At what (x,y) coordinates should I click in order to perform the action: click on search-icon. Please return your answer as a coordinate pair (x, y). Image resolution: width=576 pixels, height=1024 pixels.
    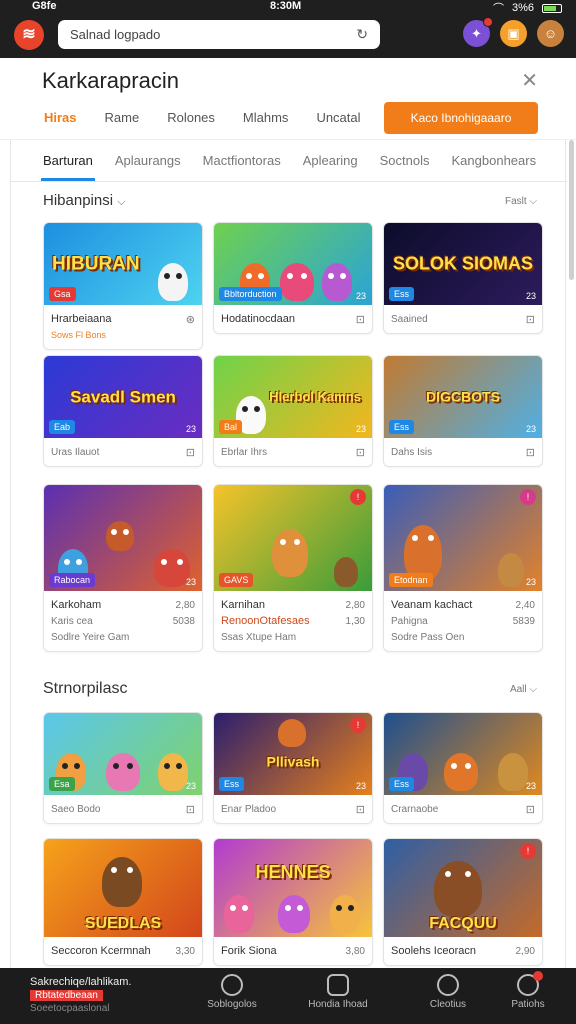
    Looking at the image, I should click on (448, 985).